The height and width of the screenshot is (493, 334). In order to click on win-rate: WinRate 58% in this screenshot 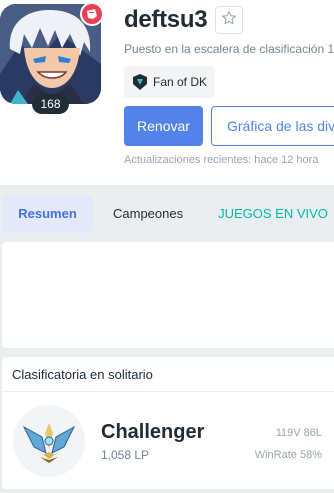, I will do `click(288, 455)`.